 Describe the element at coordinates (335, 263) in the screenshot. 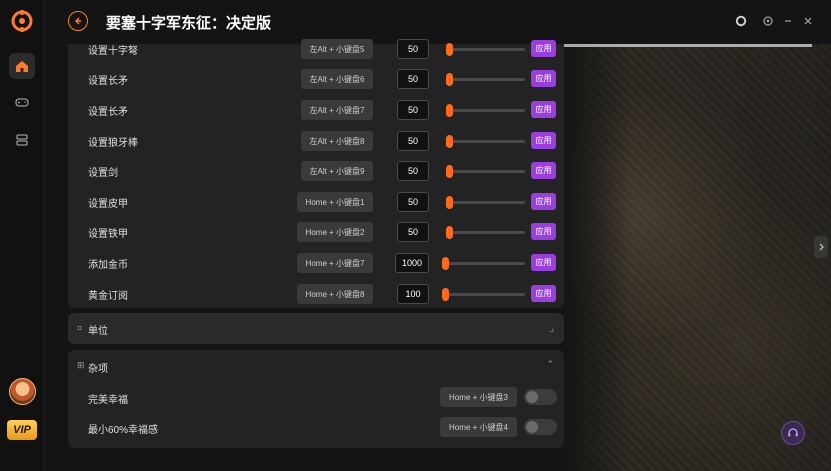

I see `hotkey-button: Home + 小键盘7` at that location.